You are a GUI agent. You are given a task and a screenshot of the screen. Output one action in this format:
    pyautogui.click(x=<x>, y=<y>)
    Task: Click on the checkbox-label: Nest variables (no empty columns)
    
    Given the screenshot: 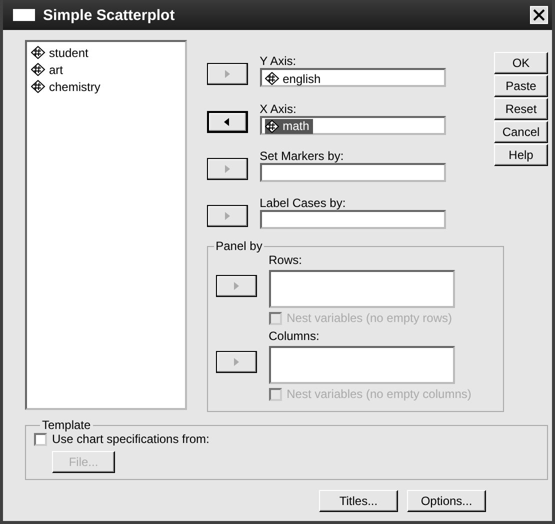 What is the action you would take?
    pyautogui.click(x=379, y=394)
    